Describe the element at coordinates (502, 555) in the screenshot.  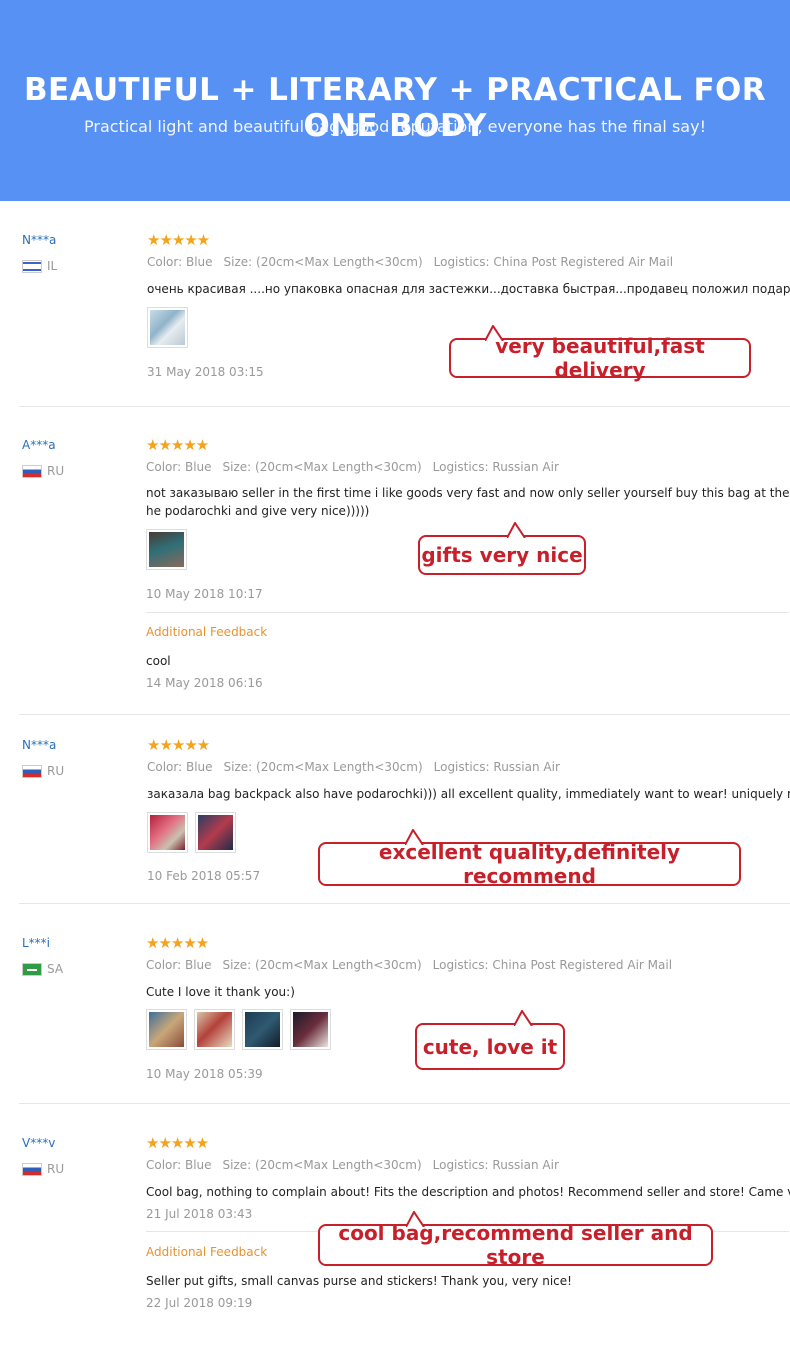
I see `callout-text: gifts very nice` at that location.